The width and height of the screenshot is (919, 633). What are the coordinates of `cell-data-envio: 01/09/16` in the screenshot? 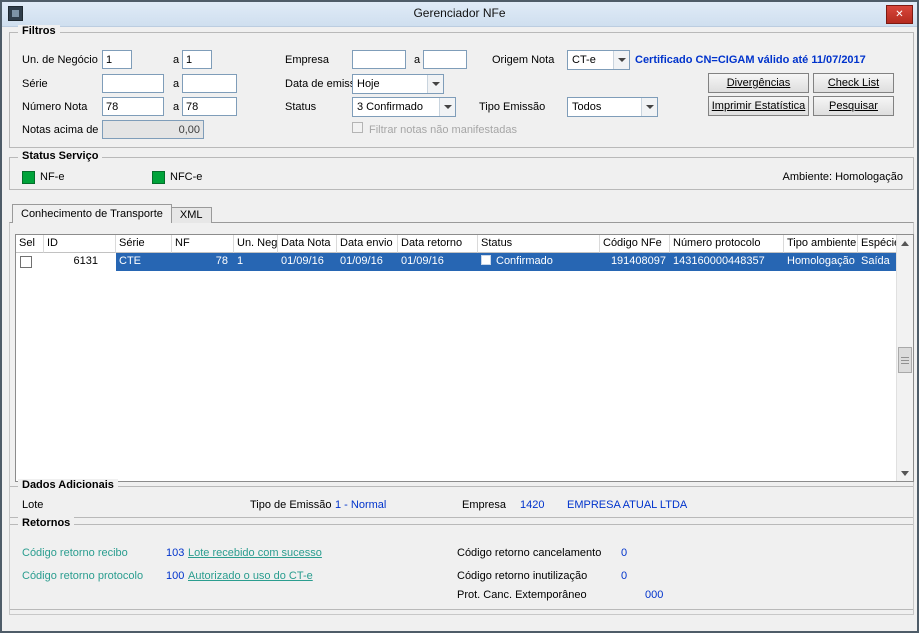 It's located at (367, 262).